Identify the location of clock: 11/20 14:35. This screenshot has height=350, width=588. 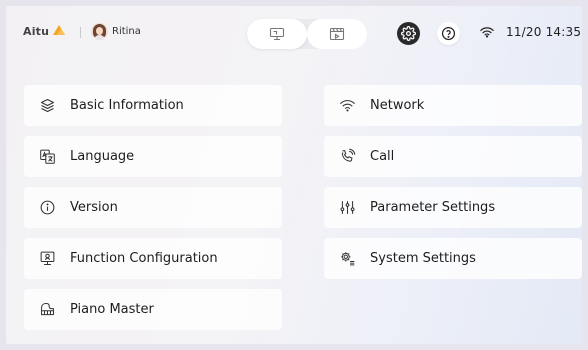
(544, 32).